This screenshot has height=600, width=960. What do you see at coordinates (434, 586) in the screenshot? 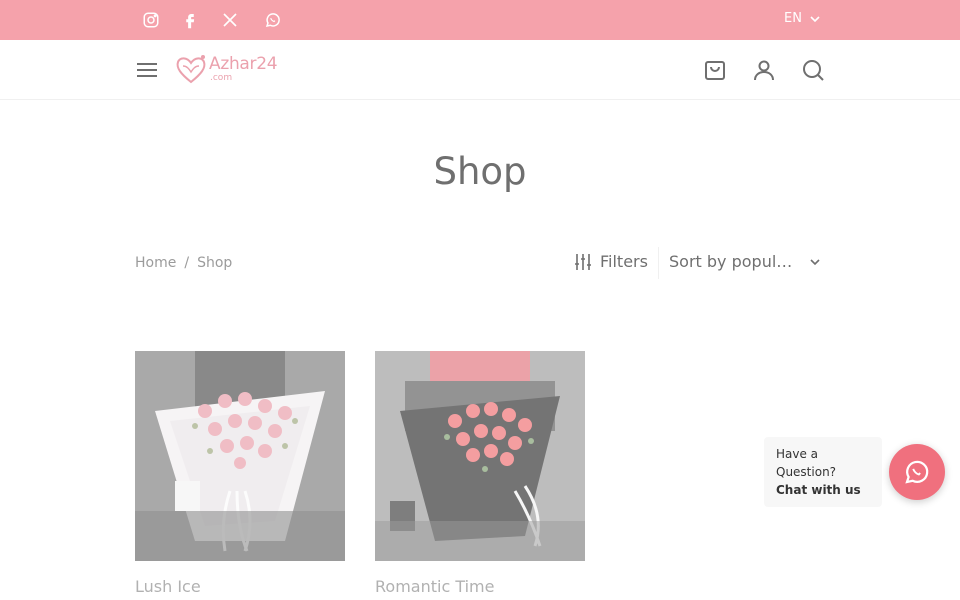
I see `product-name: Romantic Time` at bounding box center [434, 586].